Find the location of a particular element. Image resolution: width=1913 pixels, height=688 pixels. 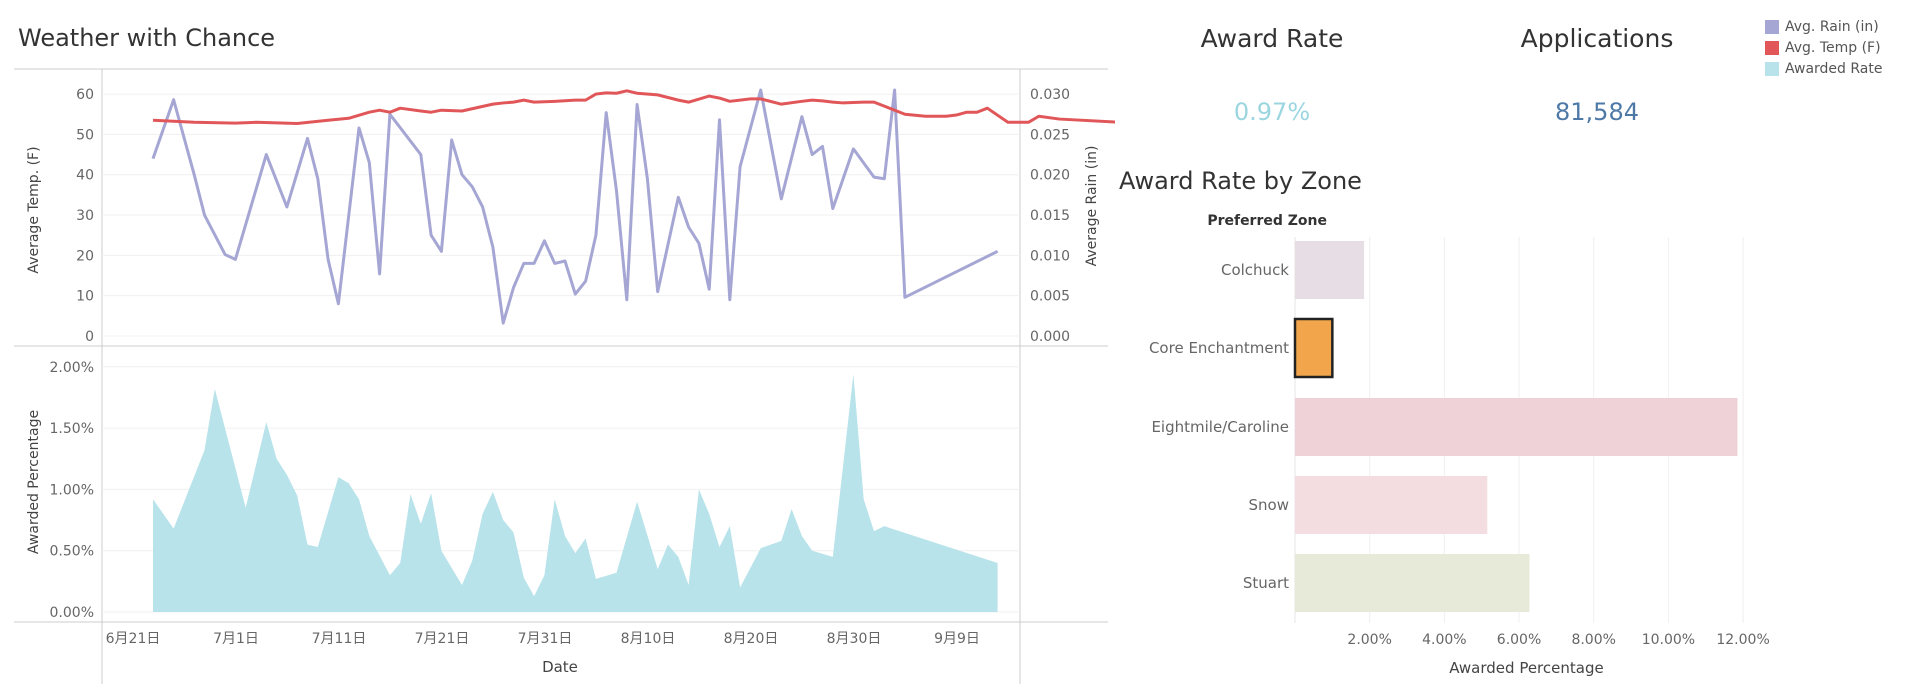

temp-tick-label: 50 is located at coordinates (85, 135).